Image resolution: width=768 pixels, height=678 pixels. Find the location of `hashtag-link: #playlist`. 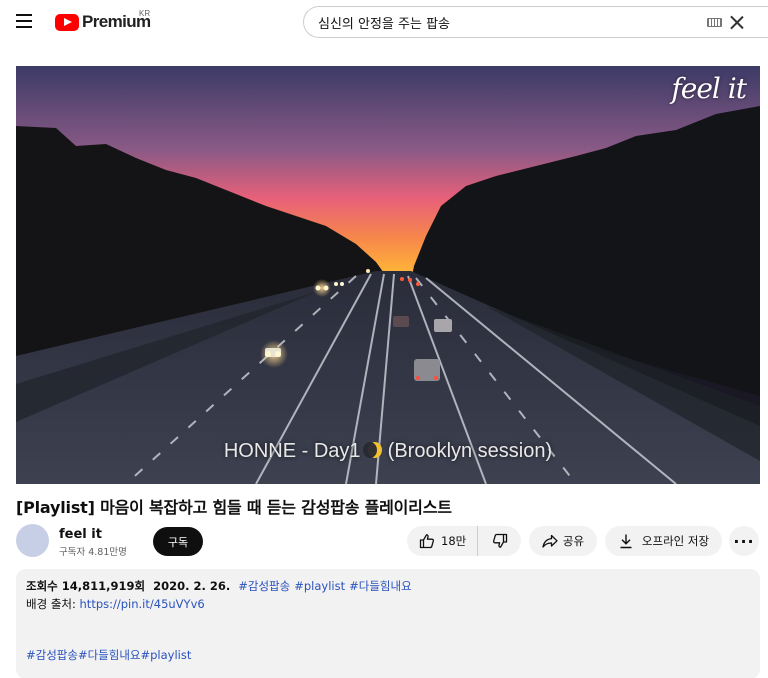

hashtag-link: #playlist is located at coordinates (319, 586).